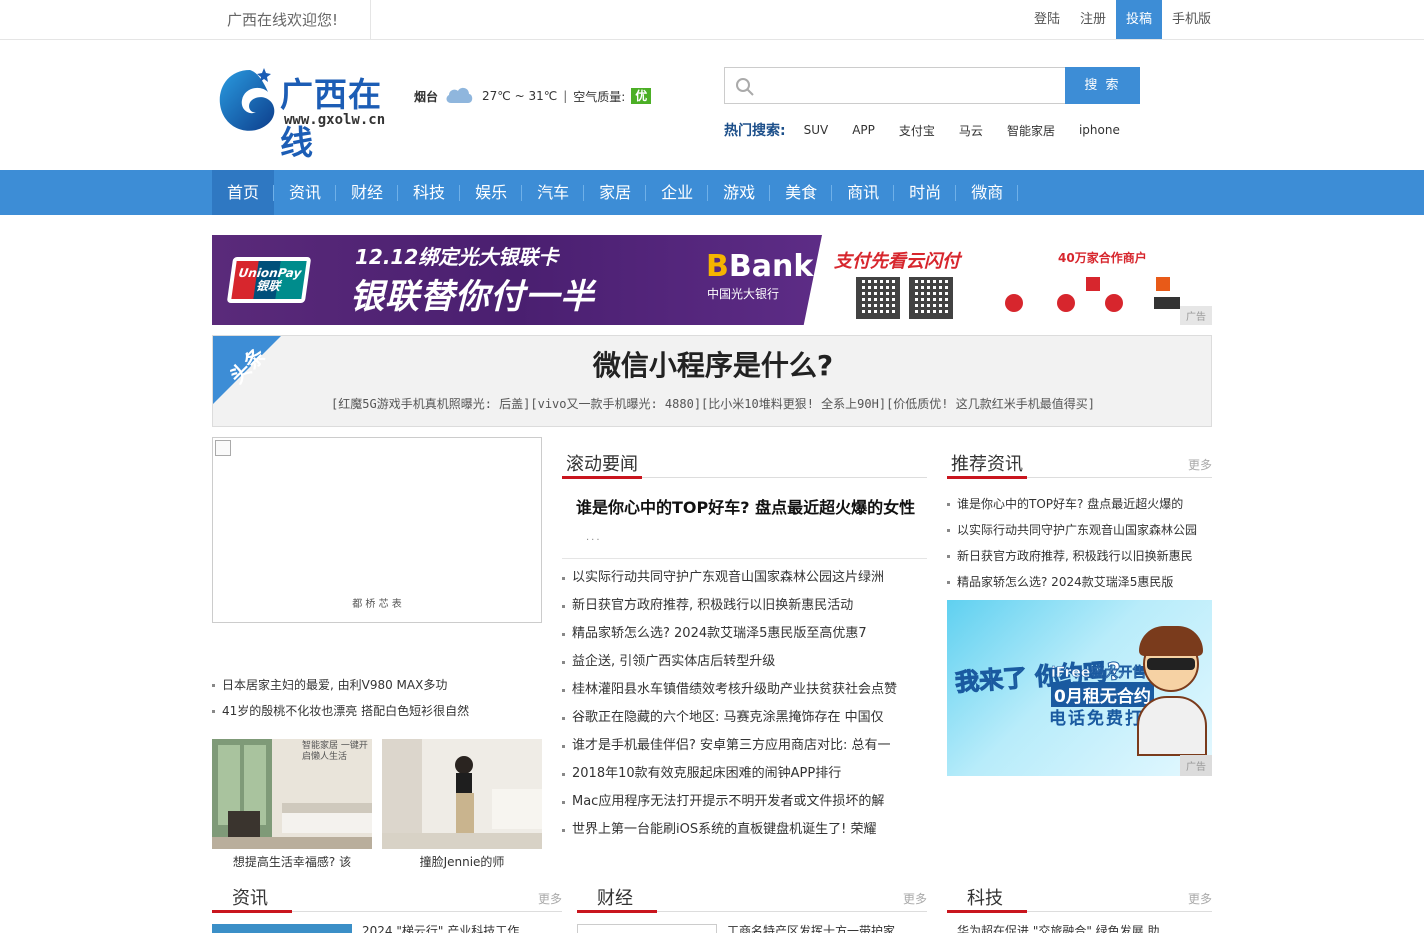  I want to click on nav-item-entertainment: 娱乐, so click(491, 192).